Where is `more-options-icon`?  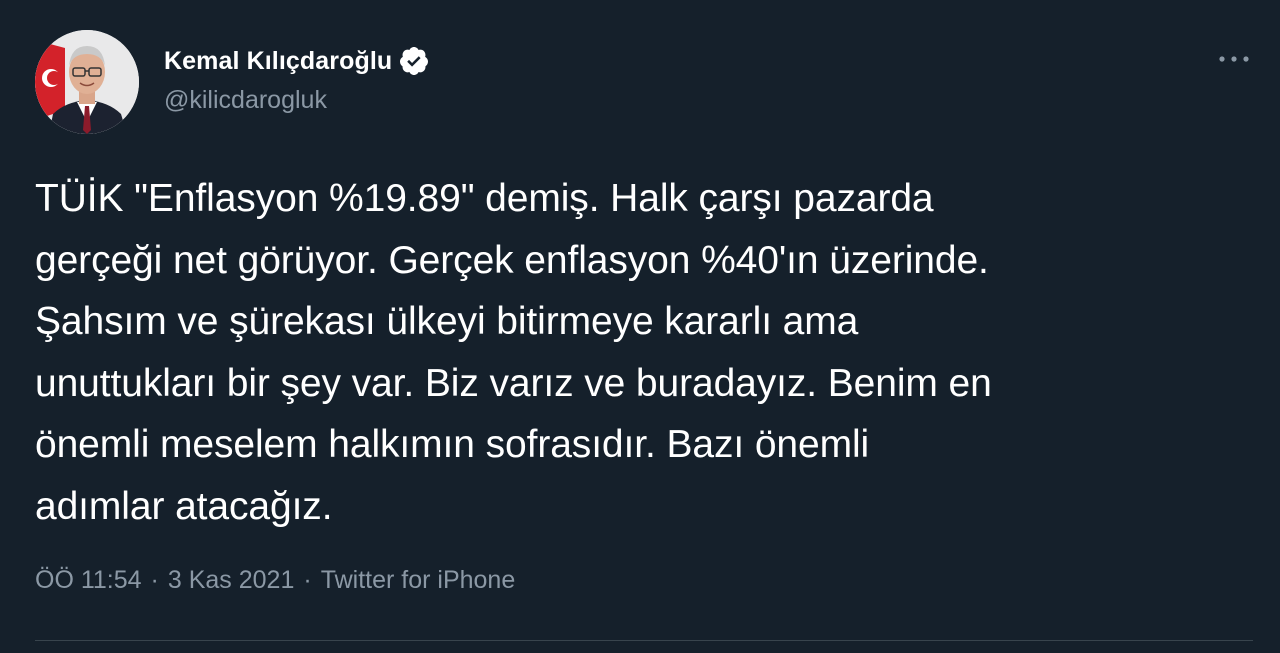 more-options-icon is located at coordinates (1234, 59).